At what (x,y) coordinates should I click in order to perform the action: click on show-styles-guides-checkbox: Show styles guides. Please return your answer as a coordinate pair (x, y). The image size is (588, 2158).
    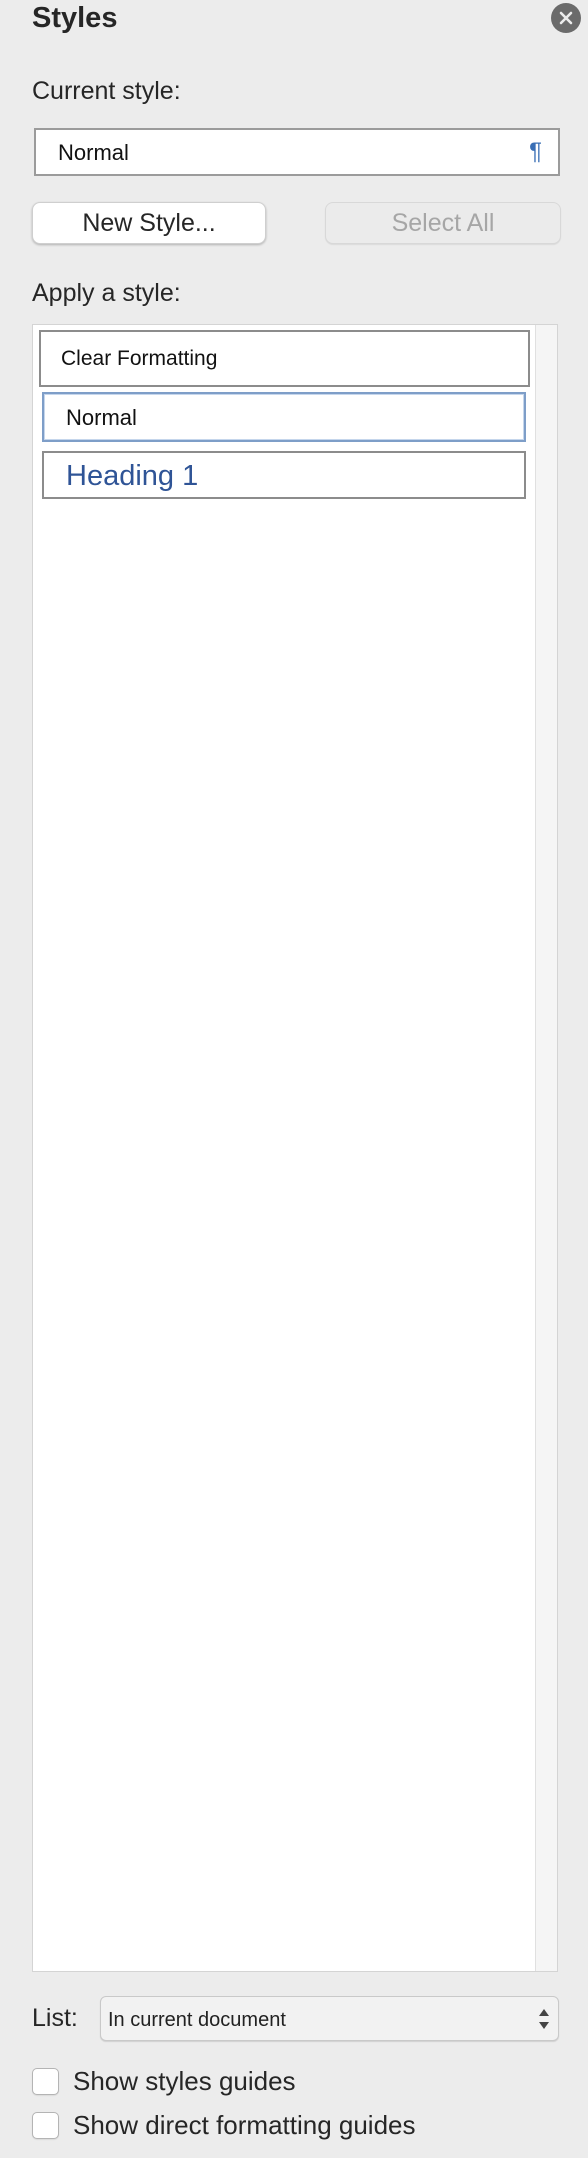
    Looking at the image, I should click on (164, 2081).